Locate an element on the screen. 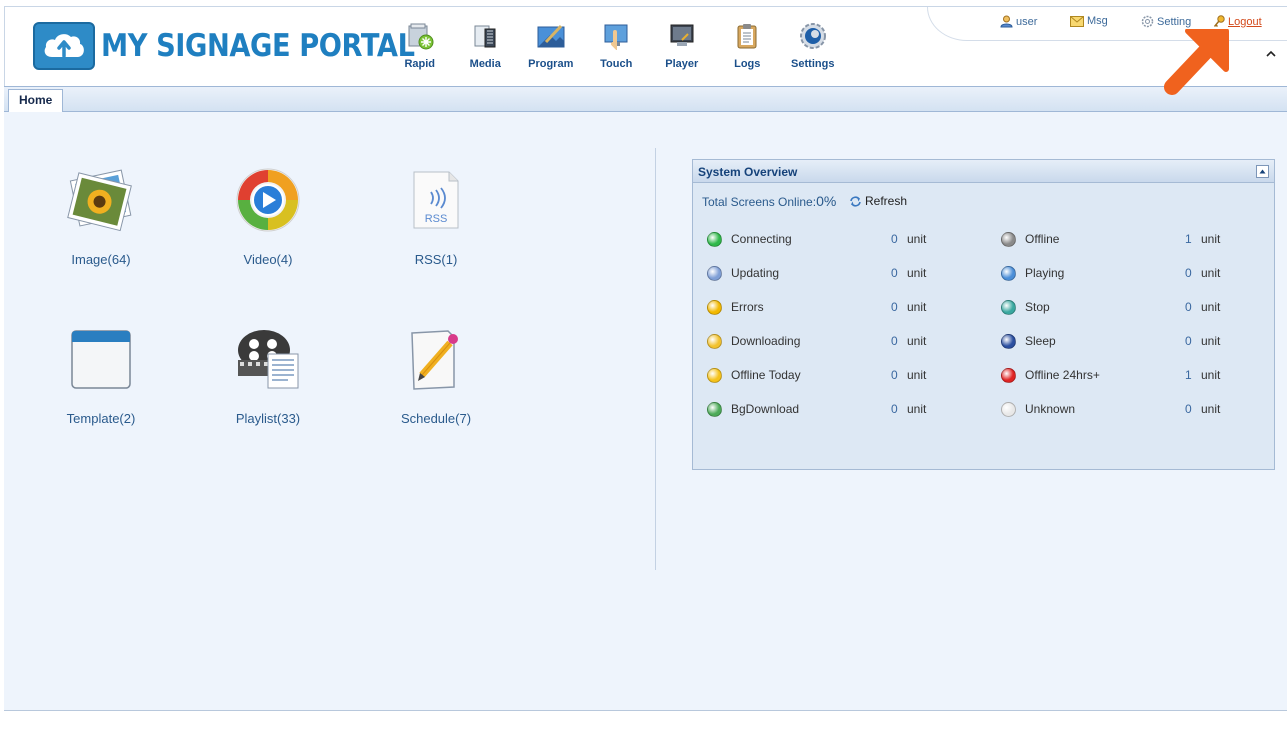 The width and height of the screenshot is (1287, 731). status-label: Updating is located at coordinates (755, 273).